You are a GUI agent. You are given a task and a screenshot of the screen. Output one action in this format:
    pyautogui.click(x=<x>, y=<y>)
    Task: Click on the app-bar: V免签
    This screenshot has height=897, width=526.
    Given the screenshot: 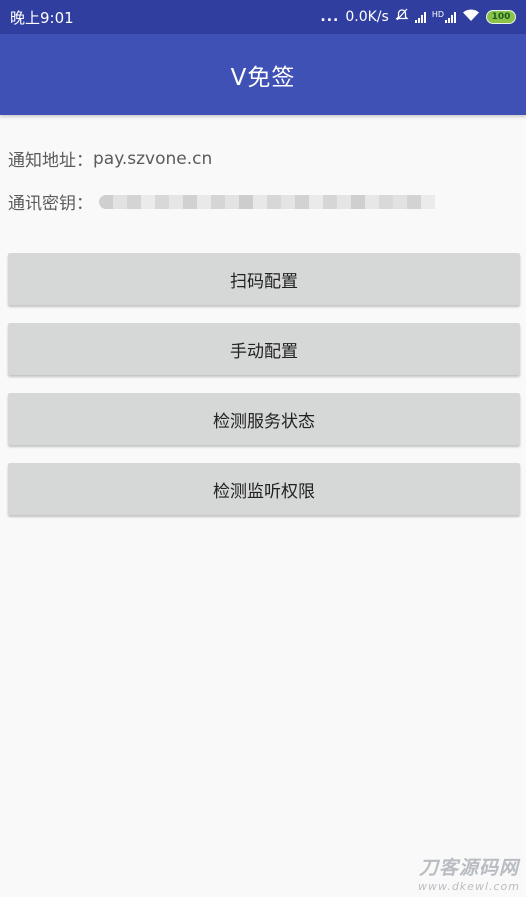 What is the action you would take?
    pyautogui.click(x=263, y=74)
    